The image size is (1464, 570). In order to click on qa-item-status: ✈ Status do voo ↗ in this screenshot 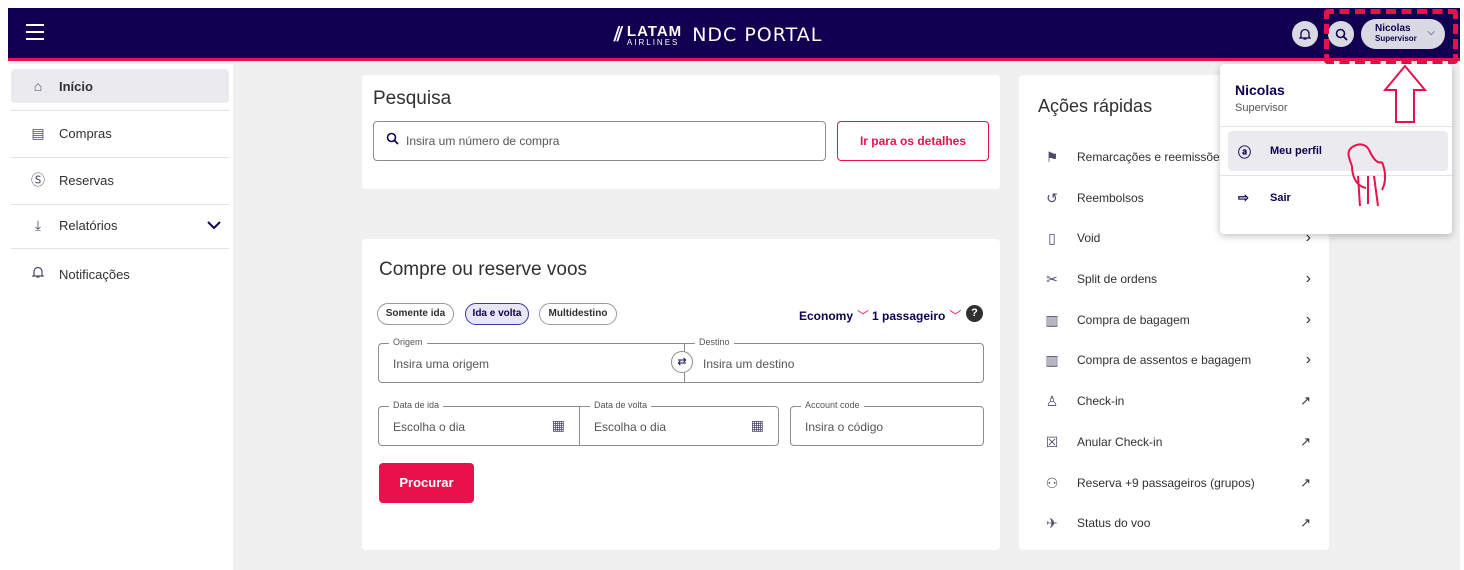, I will do `click(1176, 523)`.